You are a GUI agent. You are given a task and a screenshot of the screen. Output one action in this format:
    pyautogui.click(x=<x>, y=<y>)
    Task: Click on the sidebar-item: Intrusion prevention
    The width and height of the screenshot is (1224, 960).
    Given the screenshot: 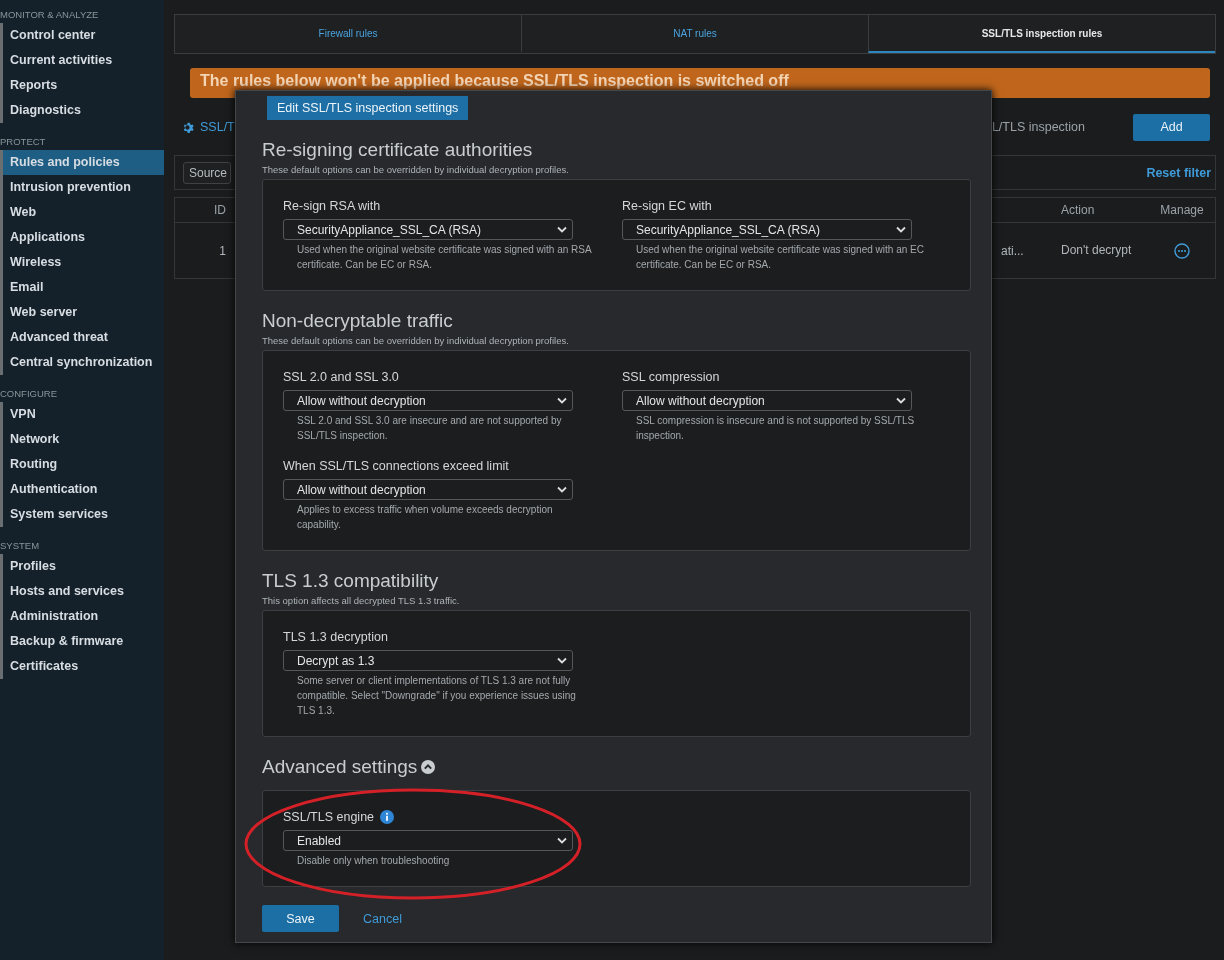 What is the action you would take?
    pyautogui.click(x=83, y=187)
    